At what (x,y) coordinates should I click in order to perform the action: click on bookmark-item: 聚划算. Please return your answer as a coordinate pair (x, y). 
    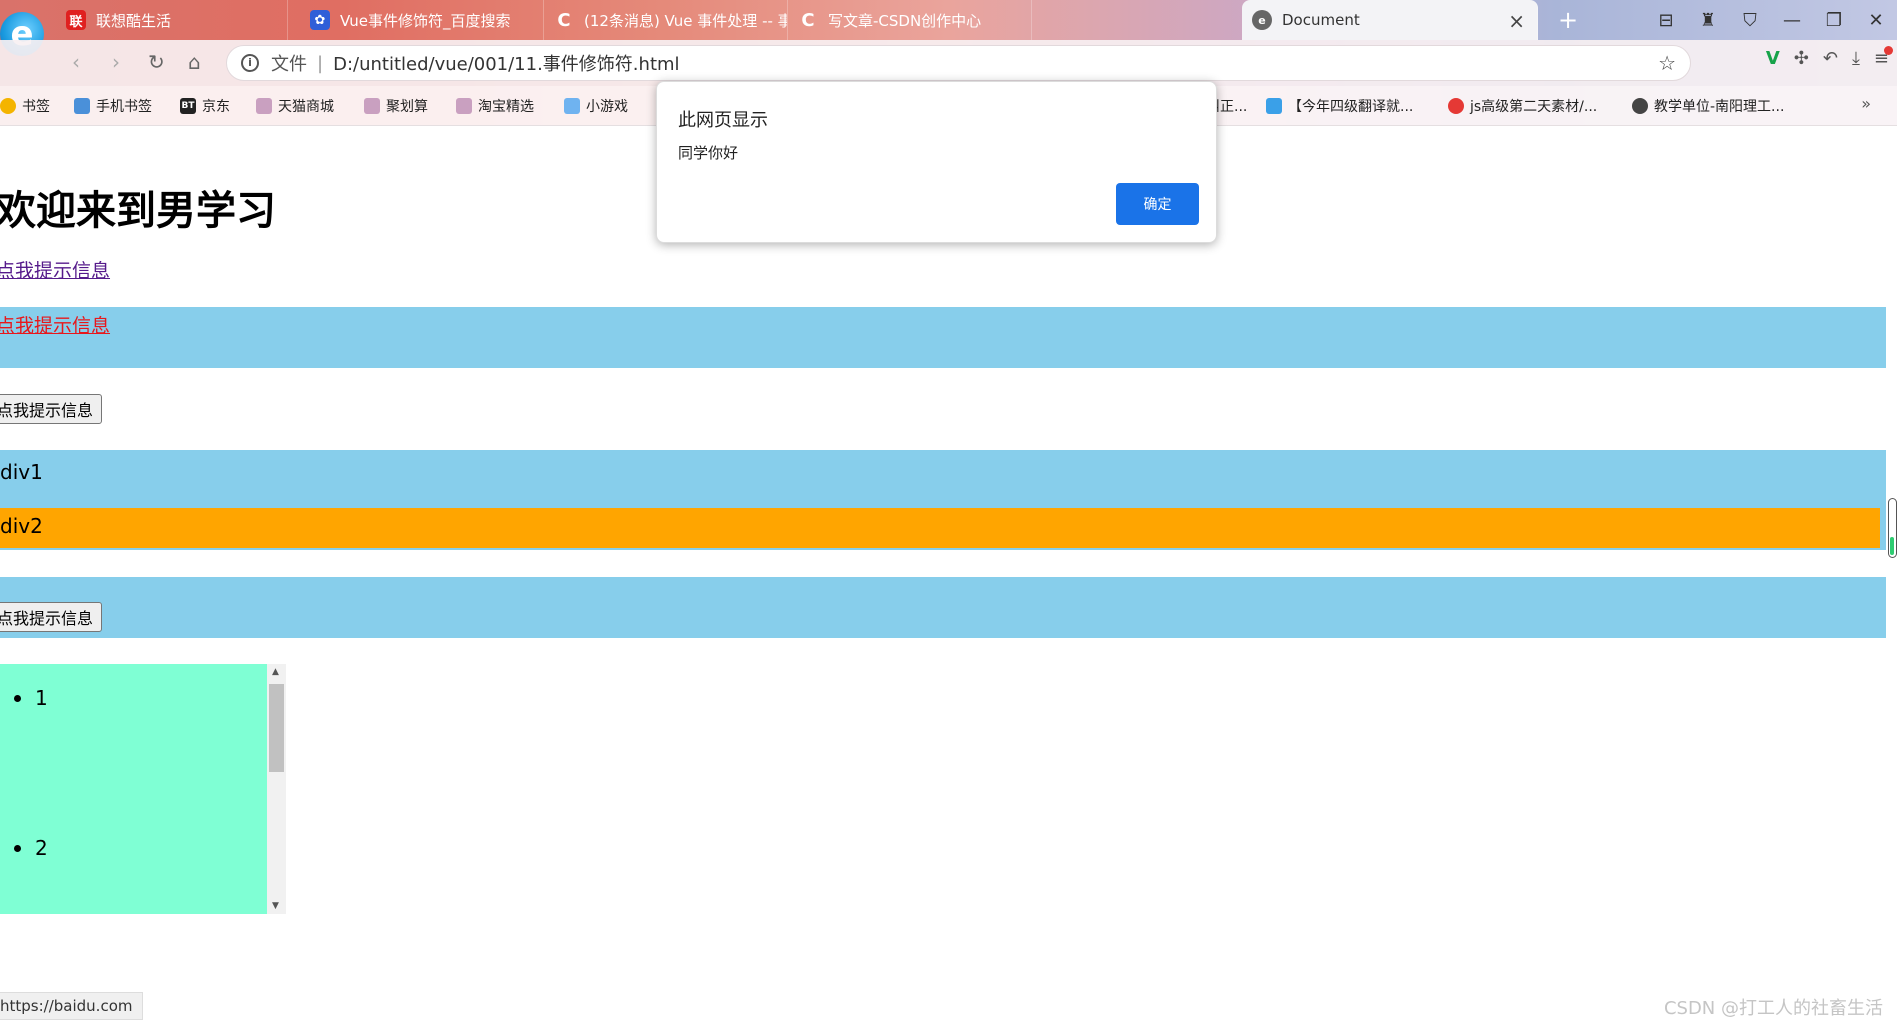
    Looking at the image, I should click on (396, 106).